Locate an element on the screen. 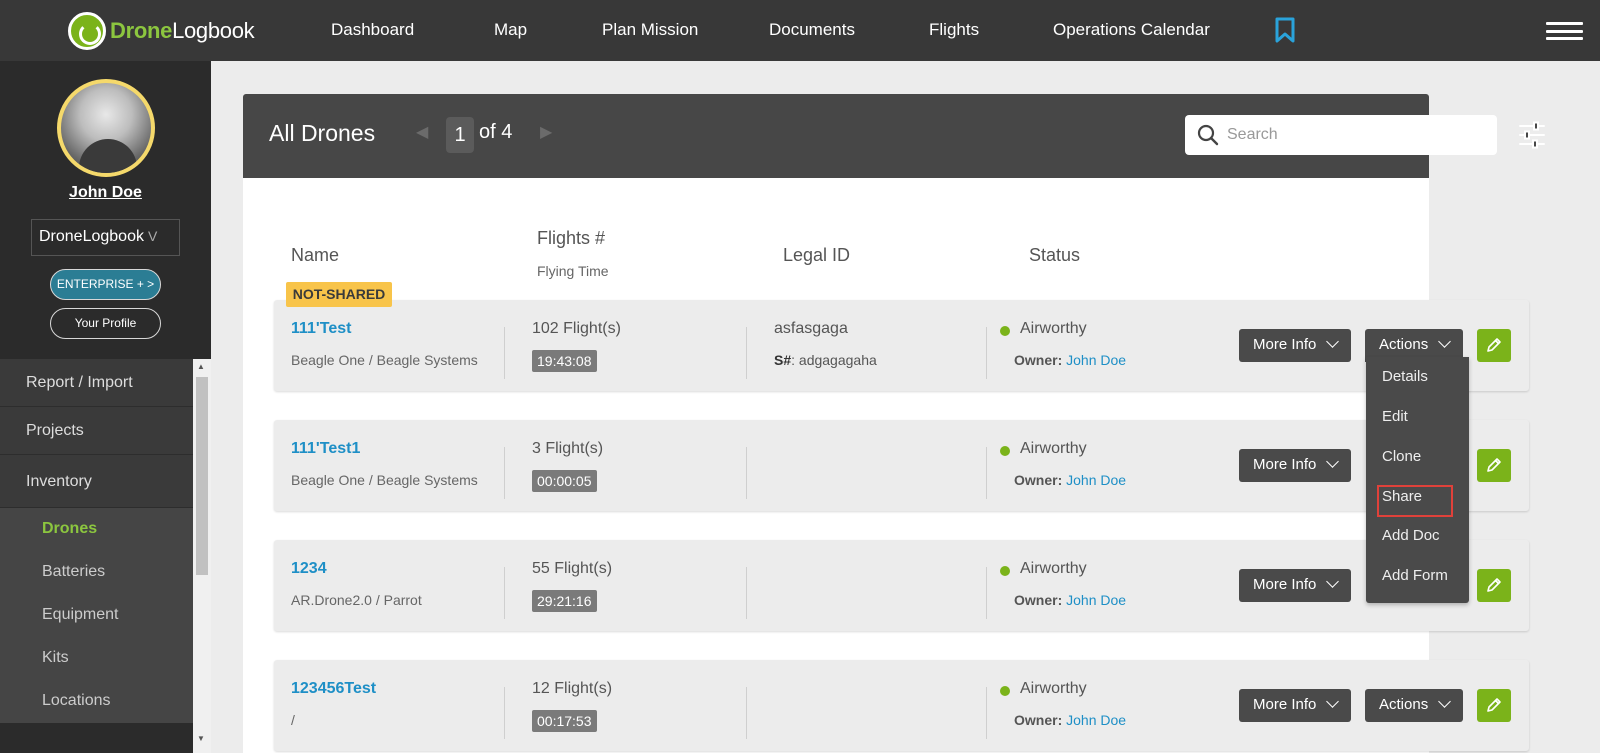  column-header-name: Name is located at coordinates (315, 255).